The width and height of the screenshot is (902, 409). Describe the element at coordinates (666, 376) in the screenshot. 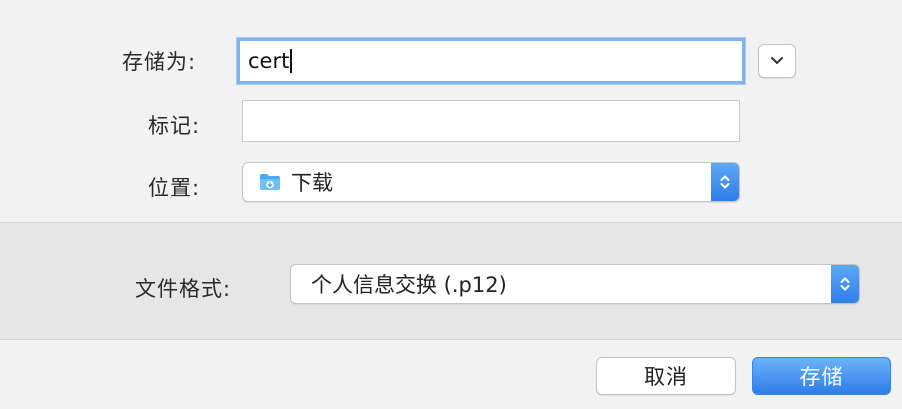

I see `cancel-button: 取消` at that location.